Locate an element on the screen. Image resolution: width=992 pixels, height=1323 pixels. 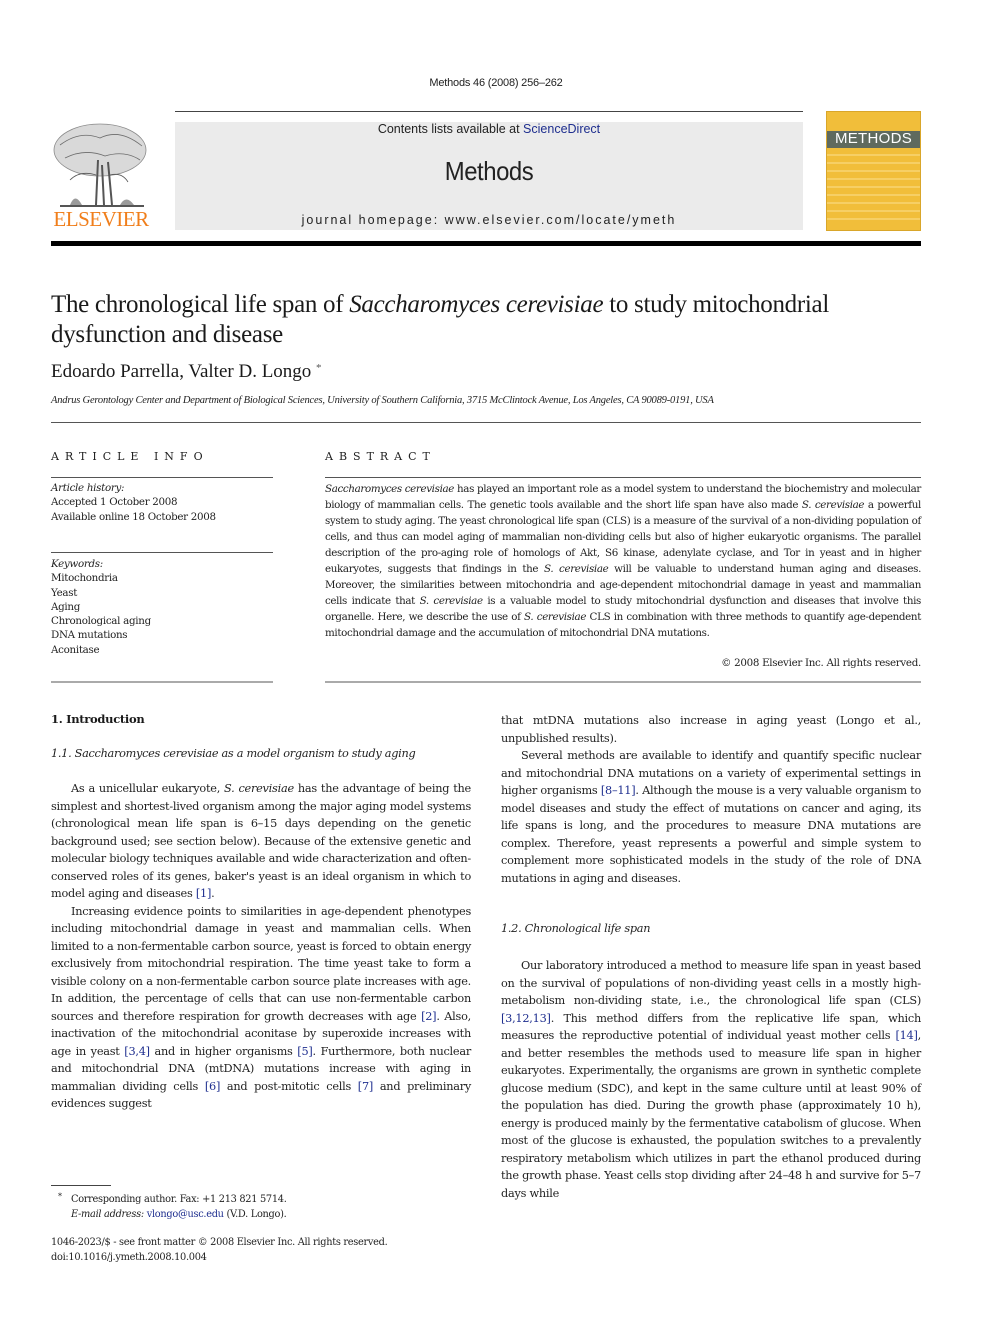
history-label: Article history: is located at coordinates (88, 488).